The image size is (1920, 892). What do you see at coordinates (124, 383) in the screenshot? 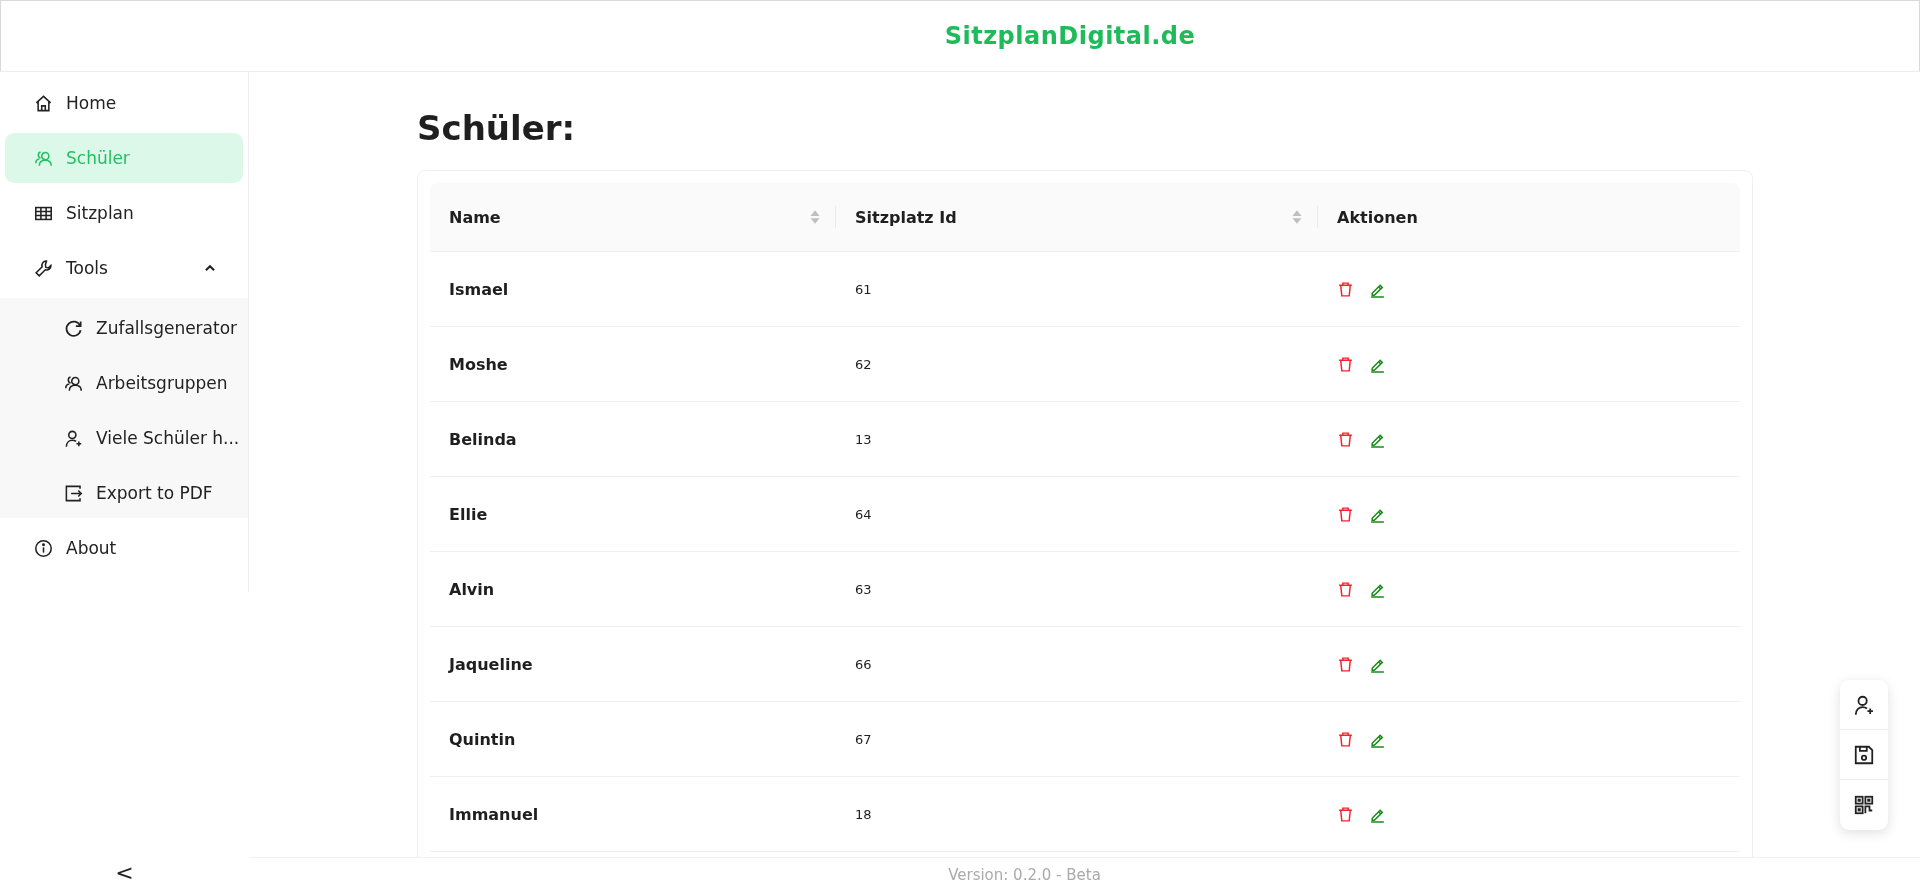
I see `sidebar-item: Arbeitsgruppen` at bounding box center [124, 383].